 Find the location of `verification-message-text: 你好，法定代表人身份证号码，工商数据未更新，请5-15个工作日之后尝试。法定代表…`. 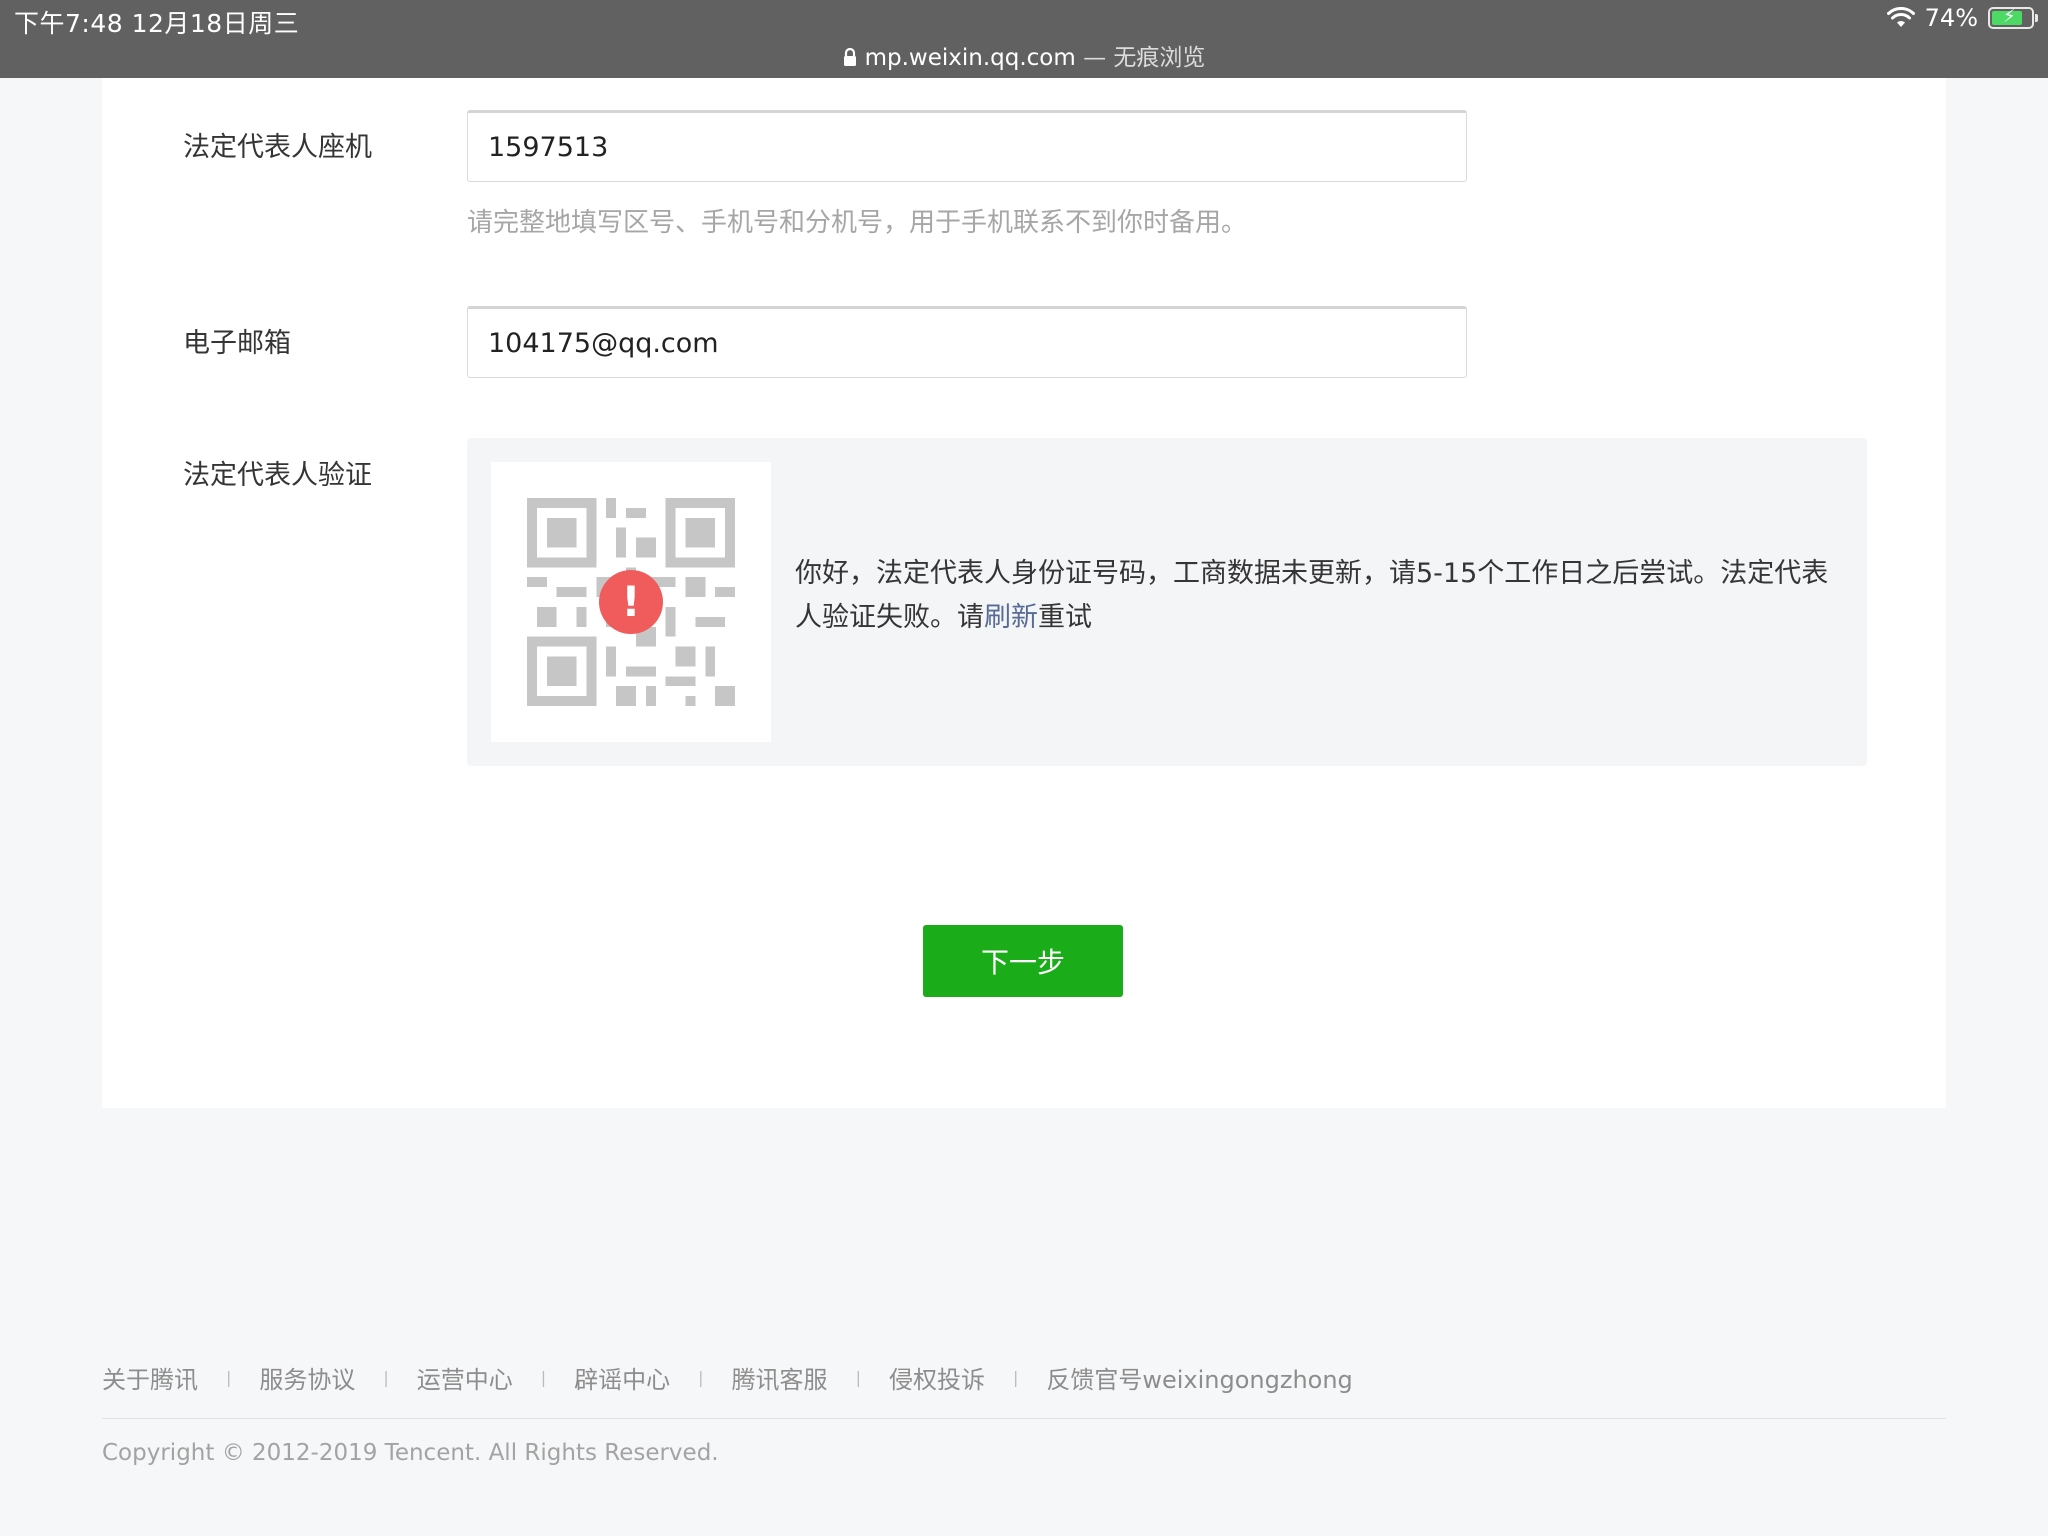

verification-message-text: 你好，法定代表人身份证号码，工商数据未更新，请5-15个工作日之后尝试。法定代表… is located at coordinates (1312, 595).